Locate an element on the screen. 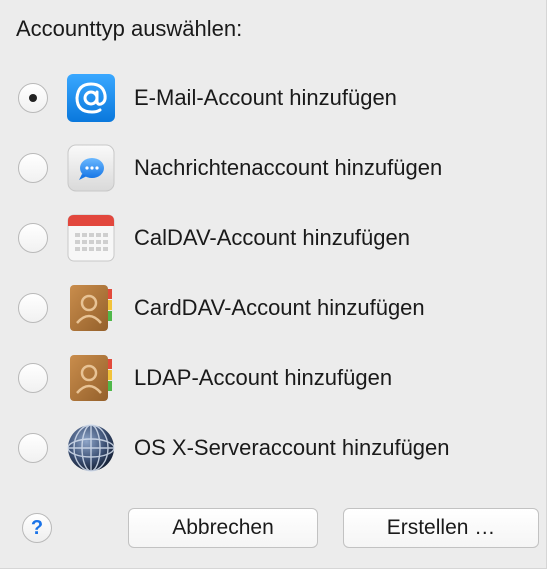 This screenshot has height=572, width=558. option-messages-account: Nachrichtenaccount hinzufügen is located at coordinates (278, 168).